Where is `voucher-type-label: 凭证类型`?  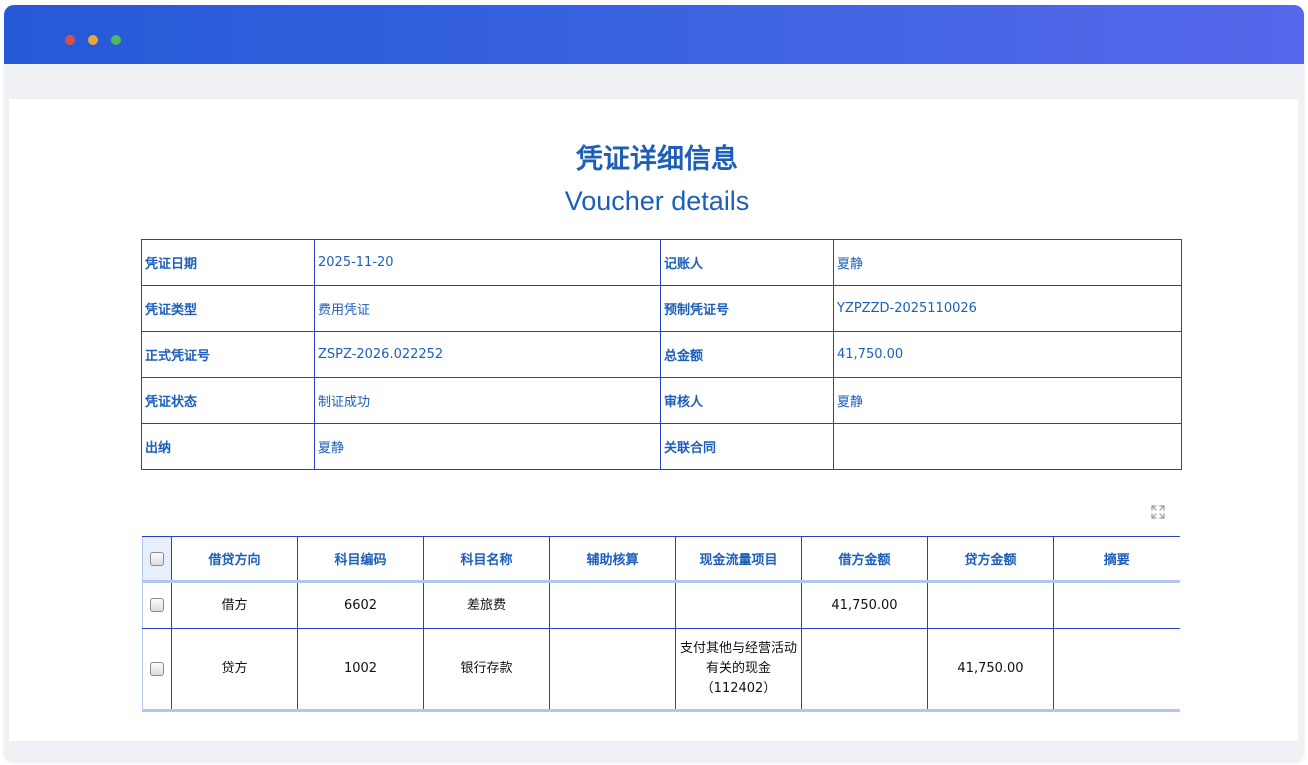 voucher-type-label: 凭证类型 is located at coordinates (228, 308).